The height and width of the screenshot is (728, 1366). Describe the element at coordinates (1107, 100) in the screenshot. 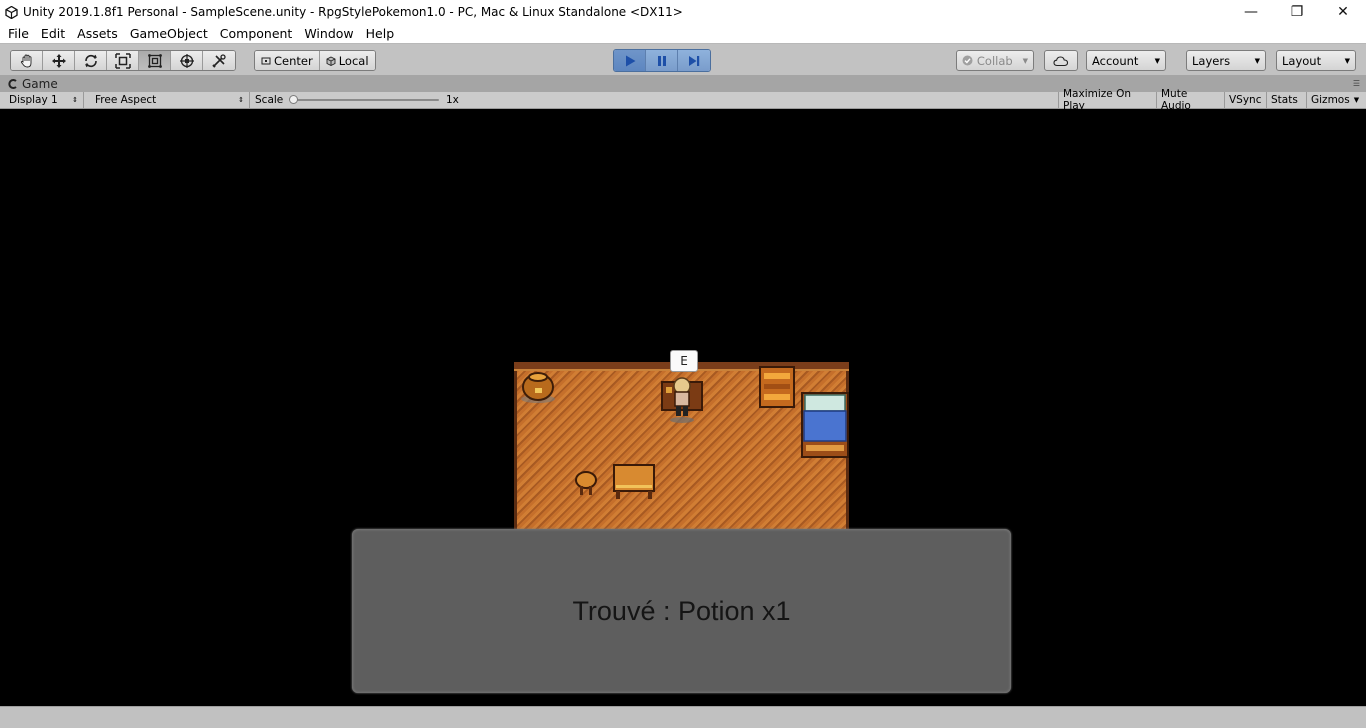

I see `maximize-on-play-toggle: Maximize On Play` at that location.